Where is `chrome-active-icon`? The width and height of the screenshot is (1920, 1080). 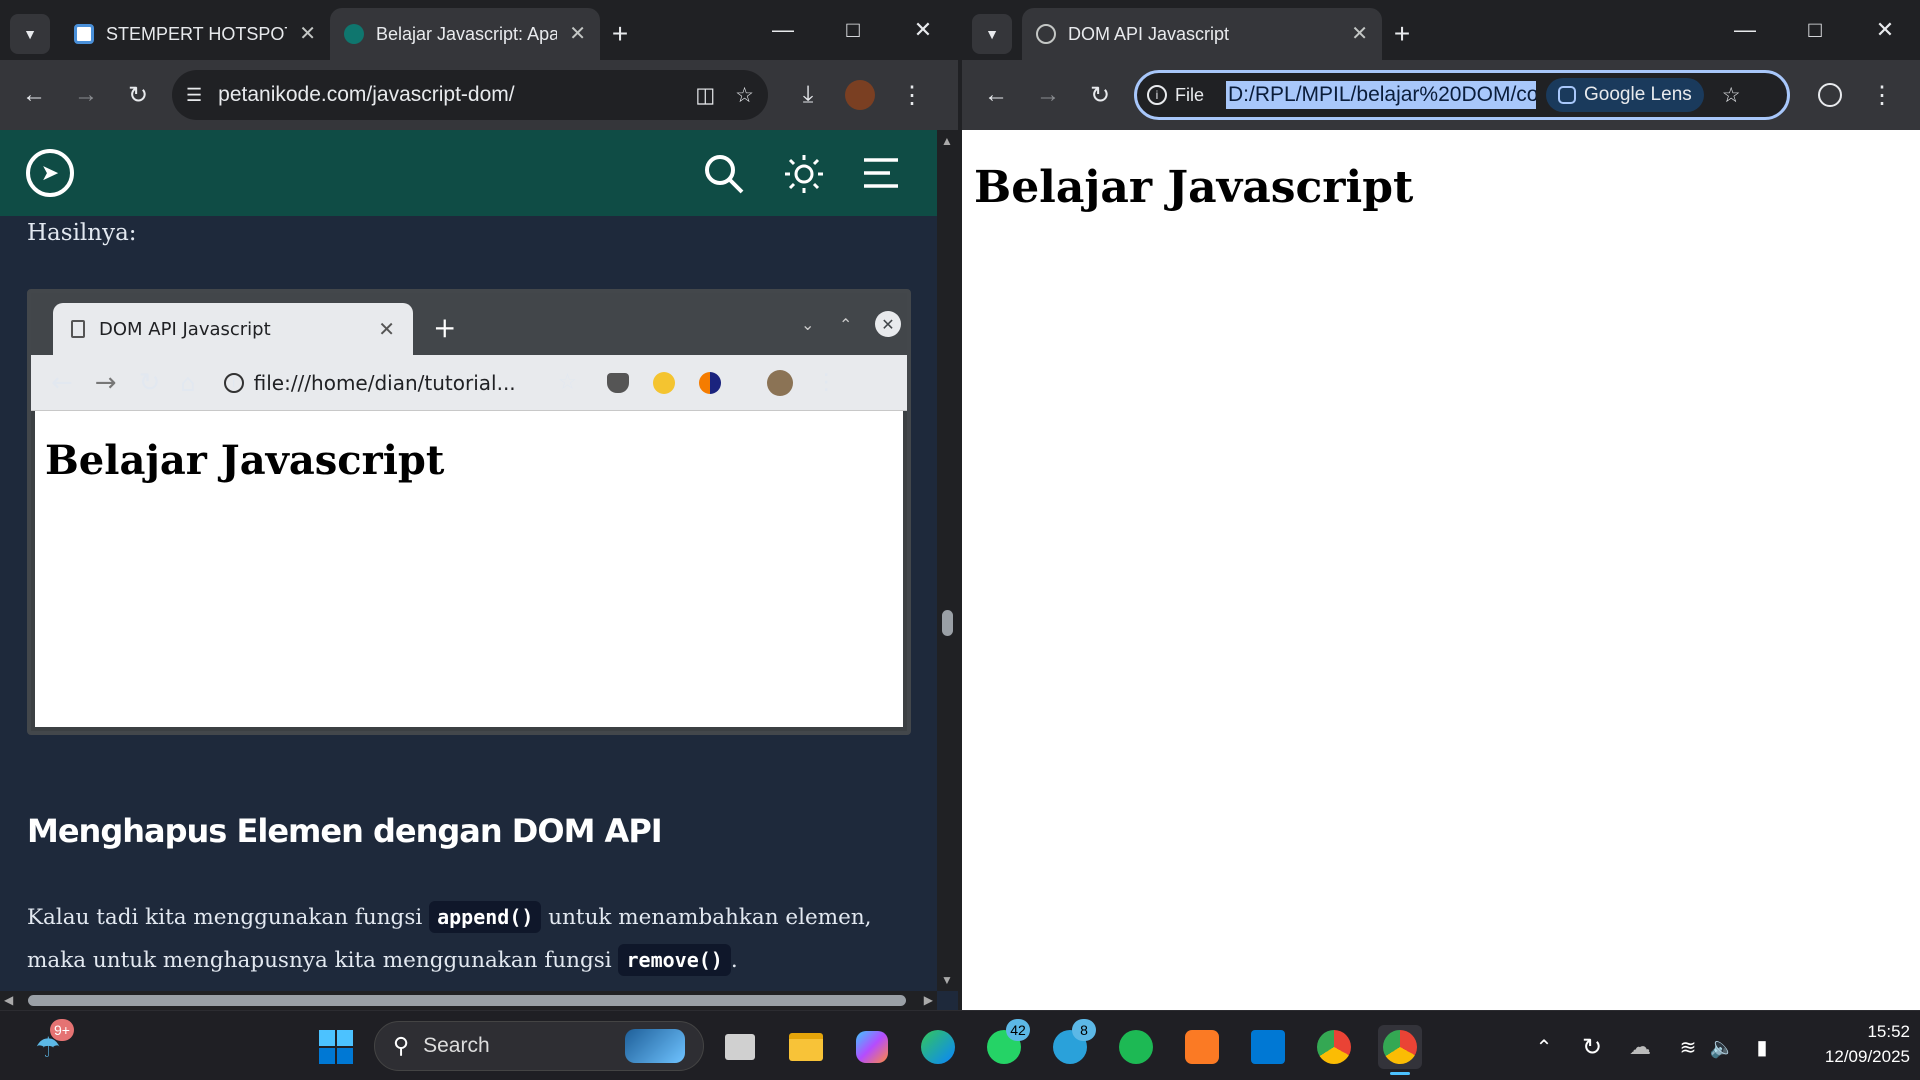
chrome-active-icon is located at coordinates (1400, 1050).